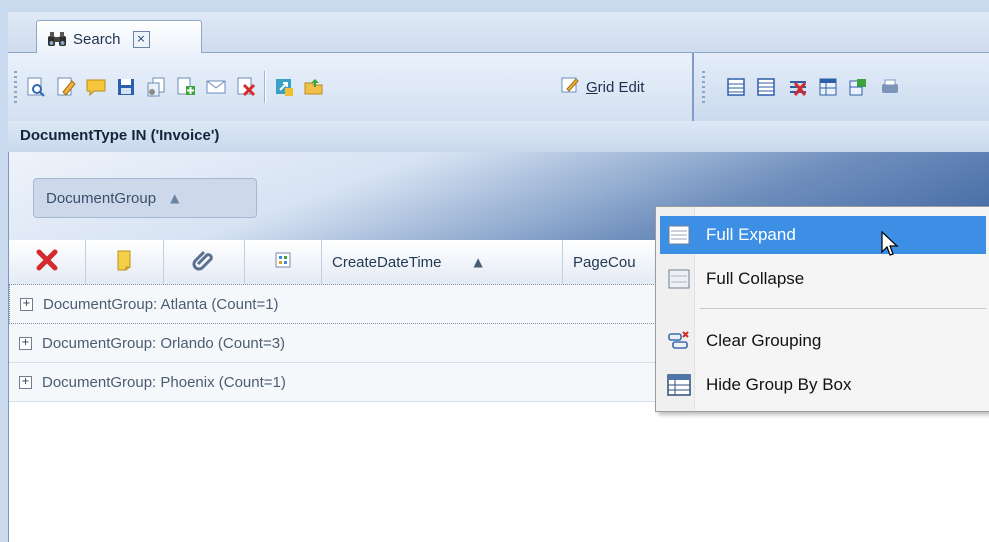 The width and height of the screenshot is (989, 542). Describe the element at coordinates (15, 87) in the screenshot. I see `toolbar-grip` at that location.